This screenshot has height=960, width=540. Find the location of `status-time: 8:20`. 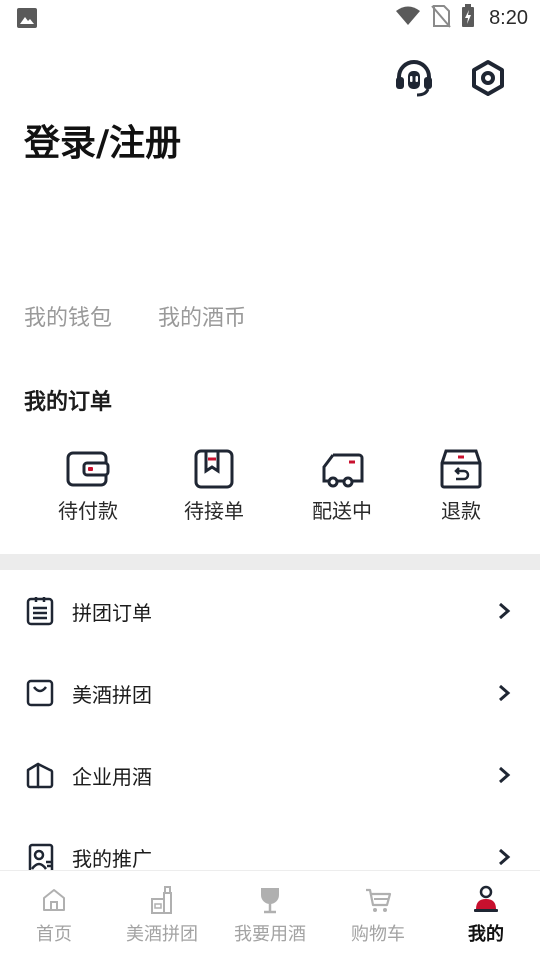

status-time: 8:20 is located at coordinates (508, 17).